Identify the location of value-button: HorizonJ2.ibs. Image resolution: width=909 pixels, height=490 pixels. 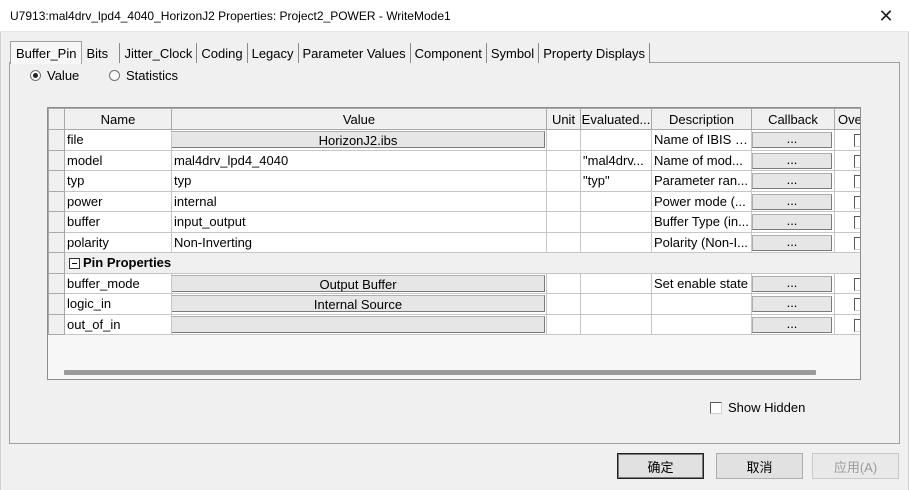
(358, 140).